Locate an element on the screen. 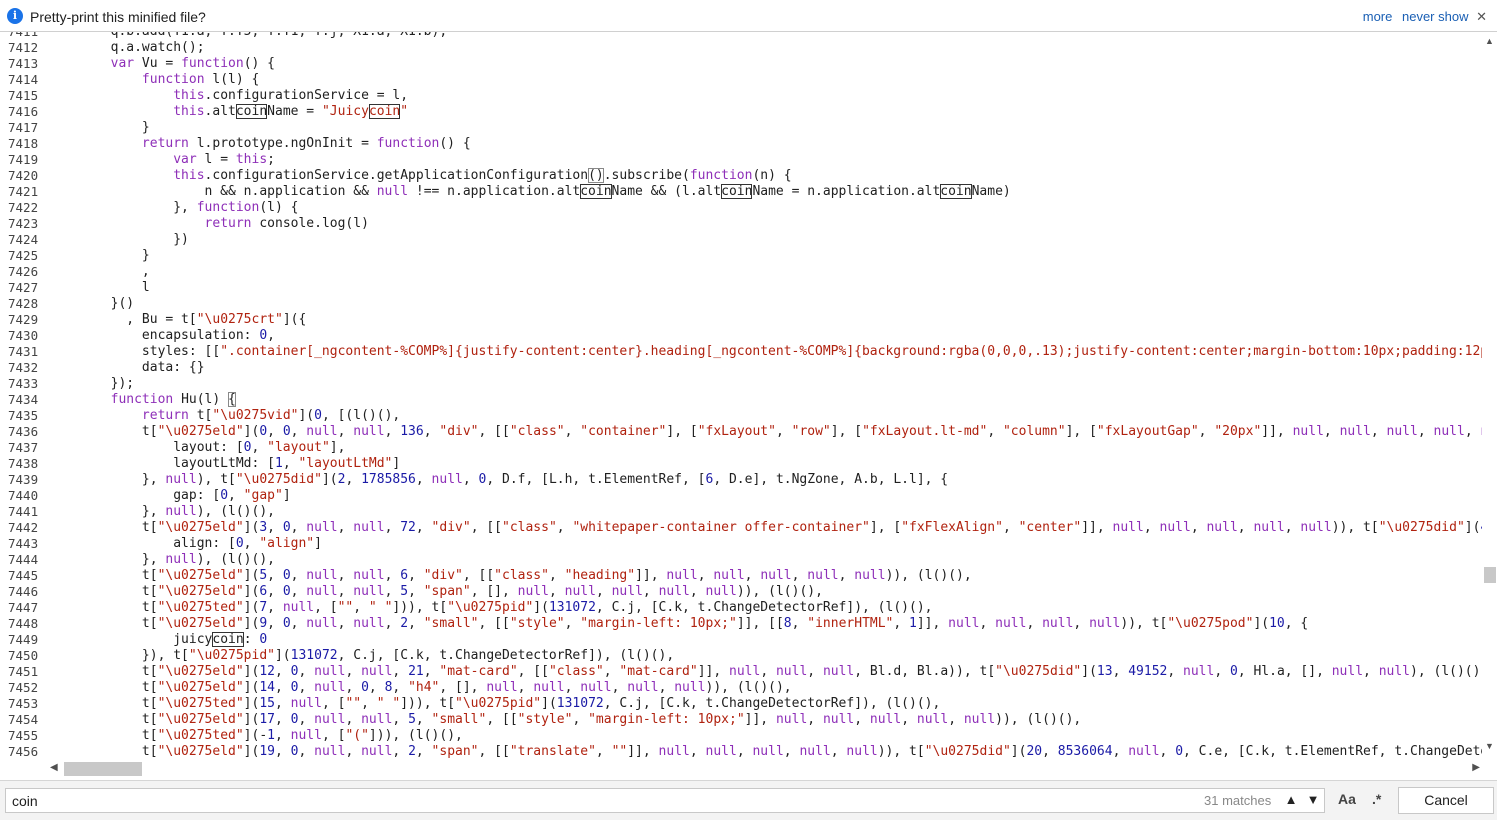 Image resolution: width=1497 pixels, height=820 pixels. code-line: 7426 , is located at coordinates (741, 272).